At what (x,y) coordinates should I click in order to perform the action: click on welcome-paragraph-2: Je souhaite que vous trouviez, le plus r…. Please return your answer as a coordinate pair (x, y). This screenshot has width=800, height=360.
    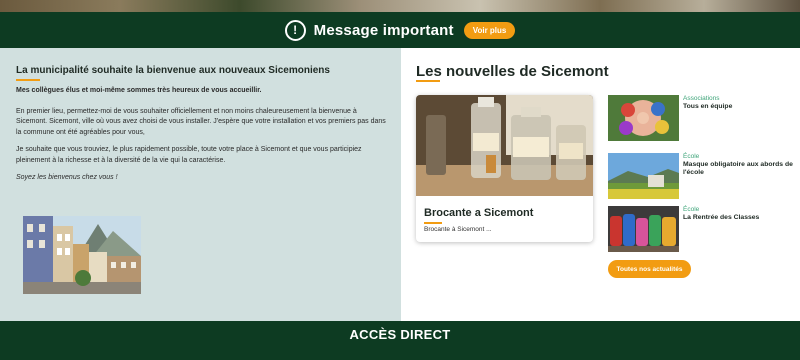
    Looking at the image, I should click on (189, 155).